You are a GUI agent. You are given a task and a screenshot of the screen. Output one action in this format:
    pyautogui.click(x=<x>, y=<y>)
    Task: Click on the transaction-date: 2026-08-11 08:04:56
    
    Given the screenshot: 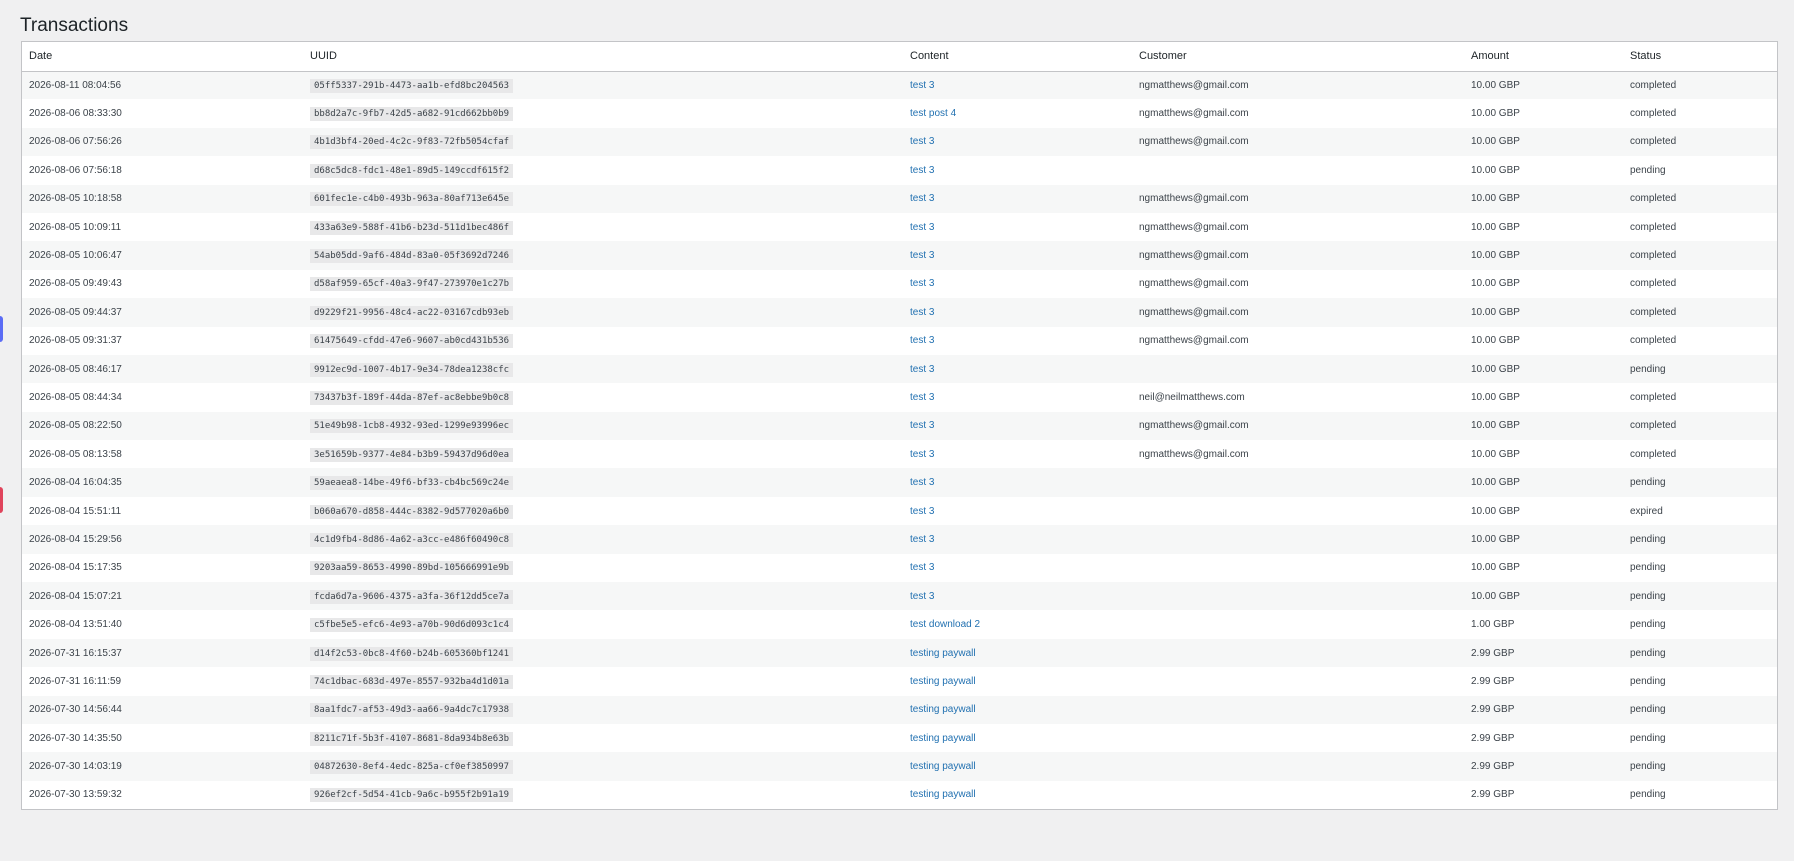 What is the action you would take?
    pyautogui.click(x=75, y=85)
    